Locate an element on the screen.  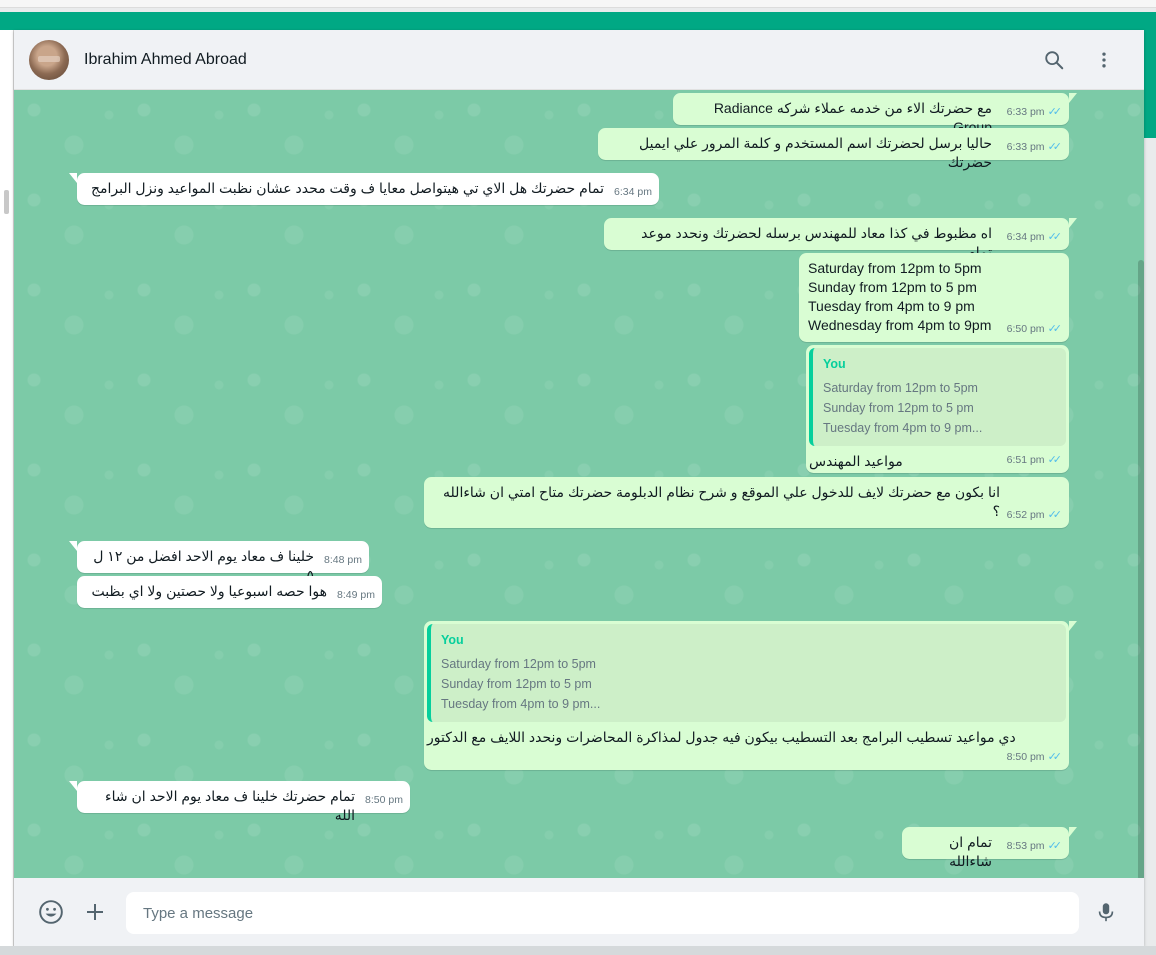
contact-avatar is located at coordinates (49, 59).